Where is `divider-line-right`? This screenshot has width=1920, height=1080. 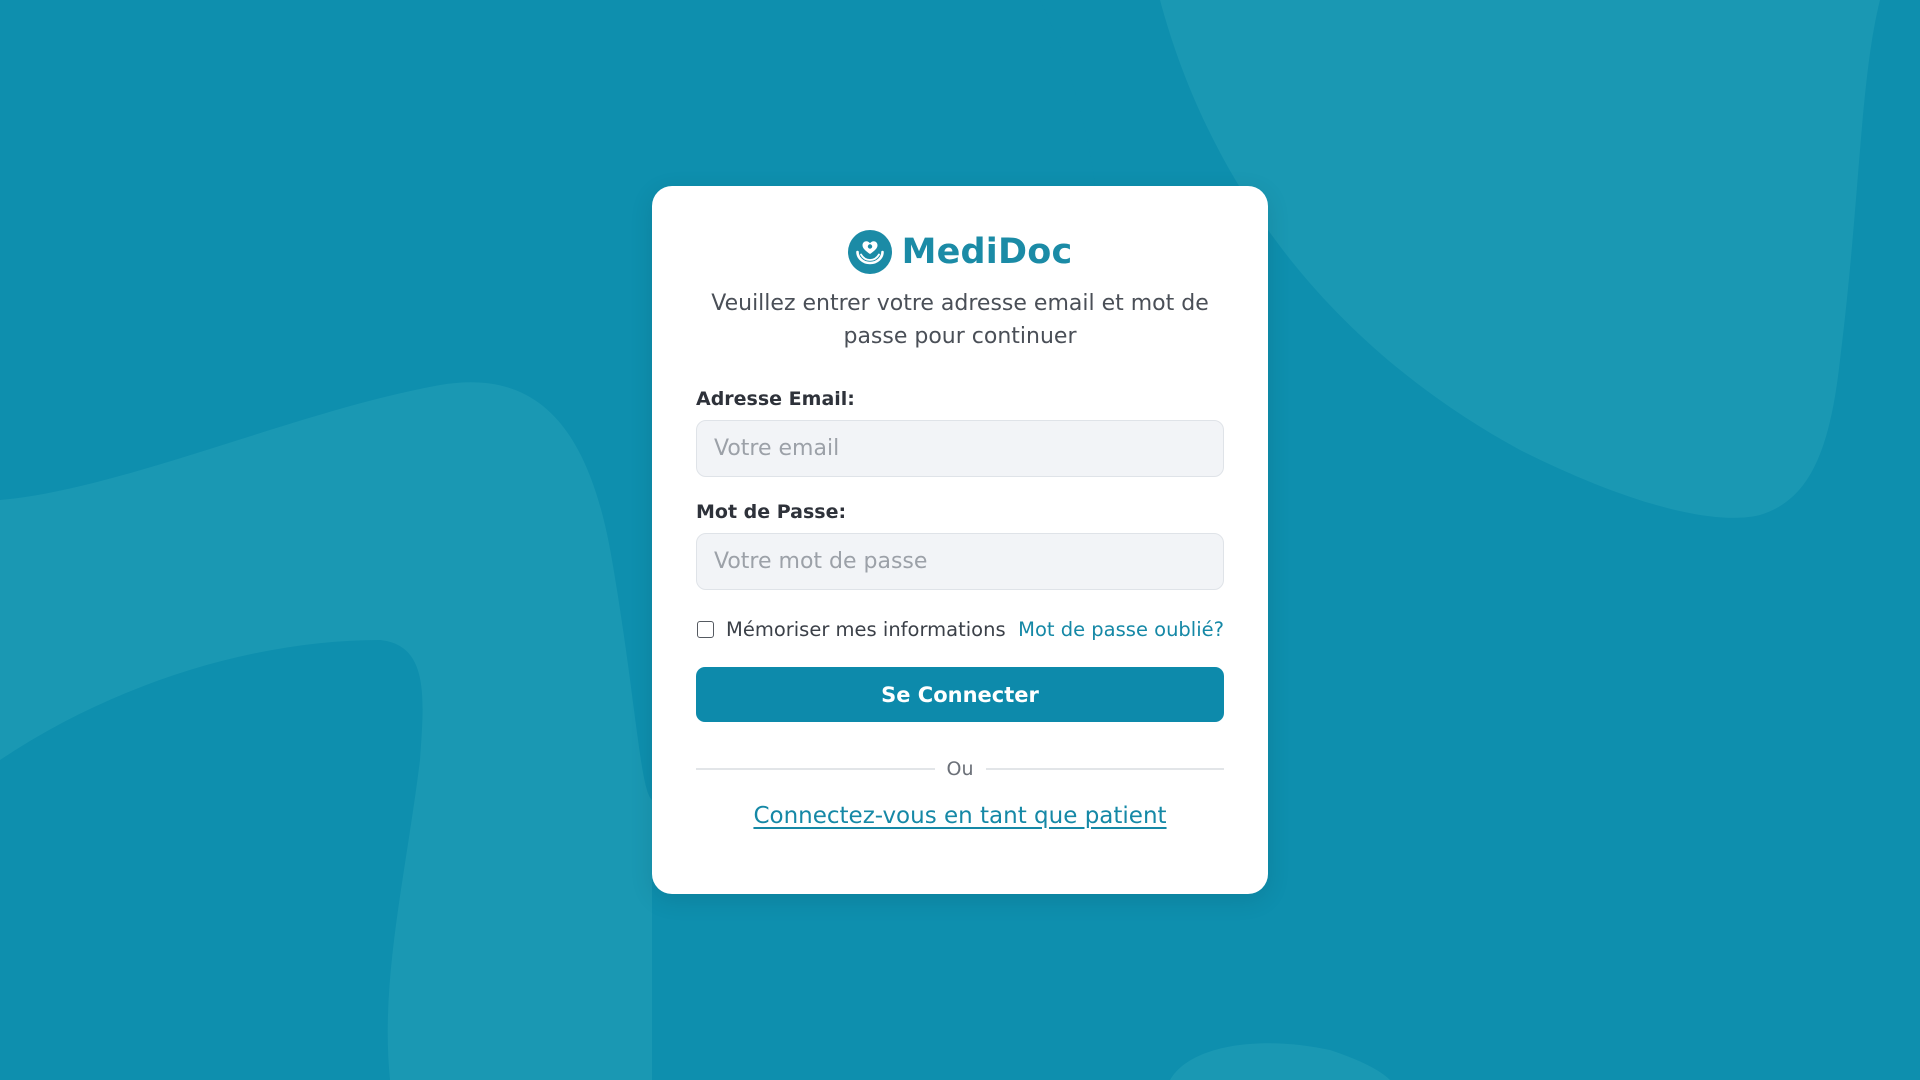
divider-line-right is located at coordinates (1104, 769).